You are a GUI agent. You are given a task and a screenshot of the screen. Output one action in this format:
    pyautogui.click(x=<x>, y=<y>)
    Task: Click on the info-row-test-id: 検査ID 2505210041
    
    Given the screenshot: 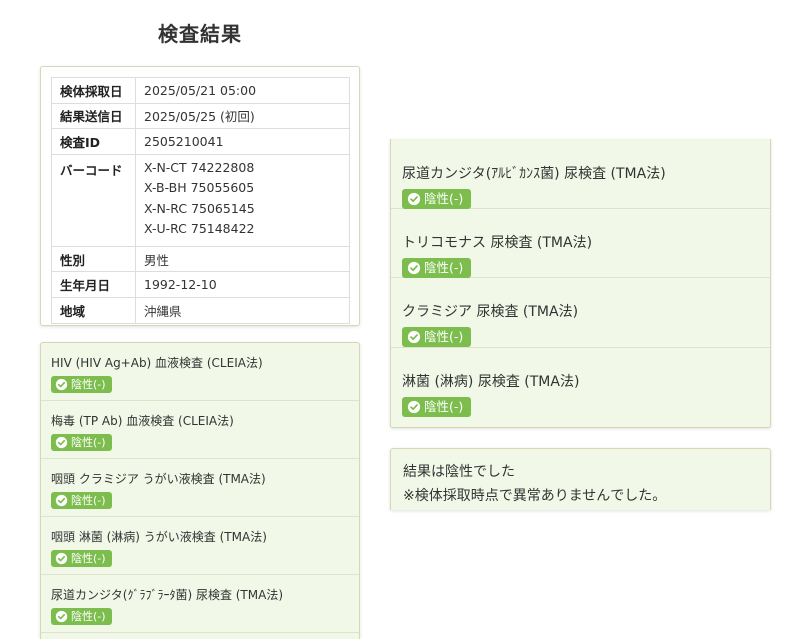 What is the action you would take?
    pyautogui.click(x=200, y=141)
    